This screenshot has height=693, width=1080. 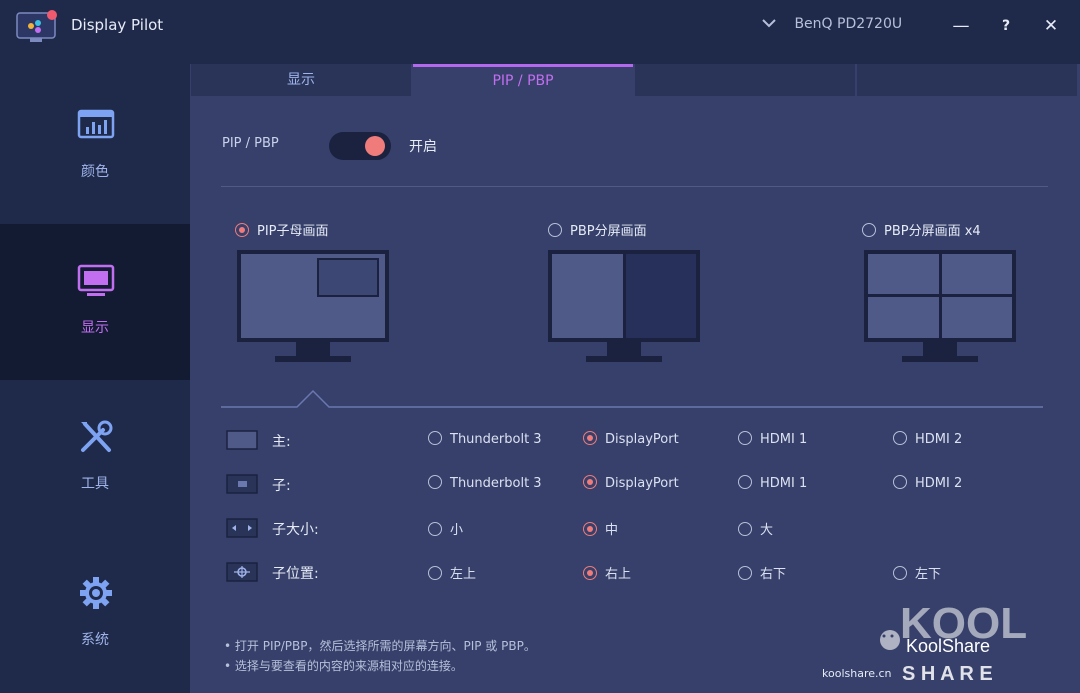 I want to click on app-title: Display Pilot, so click(x=117, y=25).